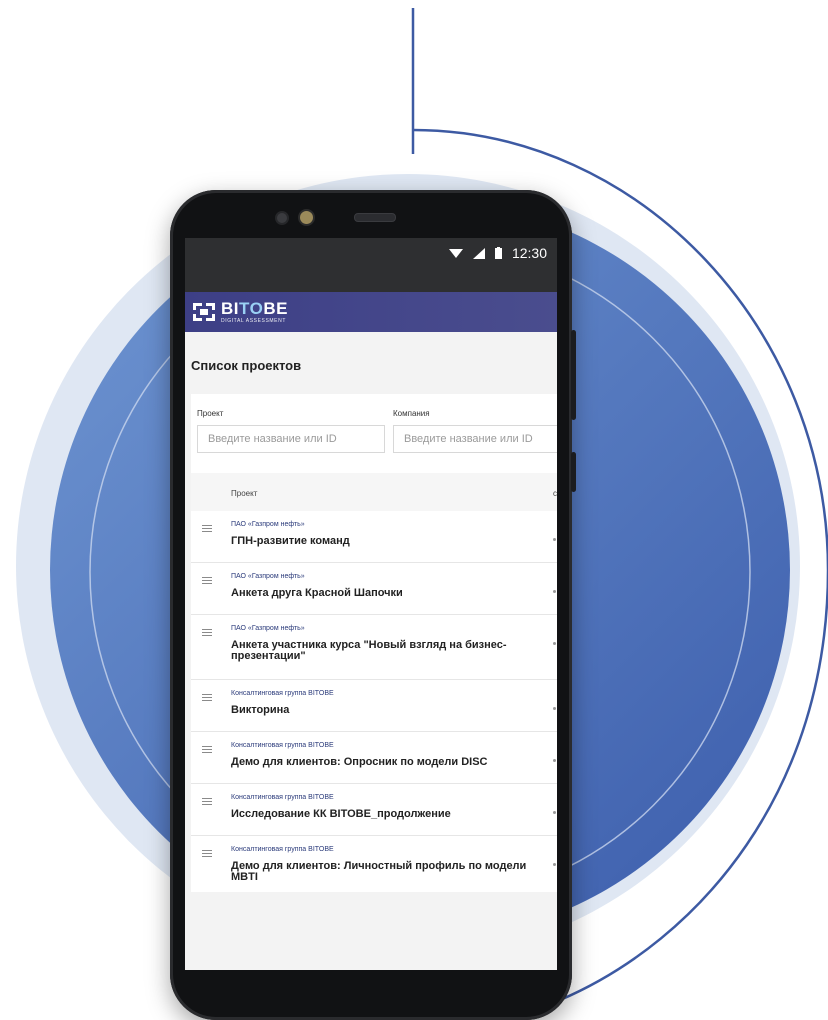 Image resolution: width=828 pixels, height=1020 pixels. Describe the element at coordinates (455, 253) in the screenshot. I see `wifi-icon` at that location.